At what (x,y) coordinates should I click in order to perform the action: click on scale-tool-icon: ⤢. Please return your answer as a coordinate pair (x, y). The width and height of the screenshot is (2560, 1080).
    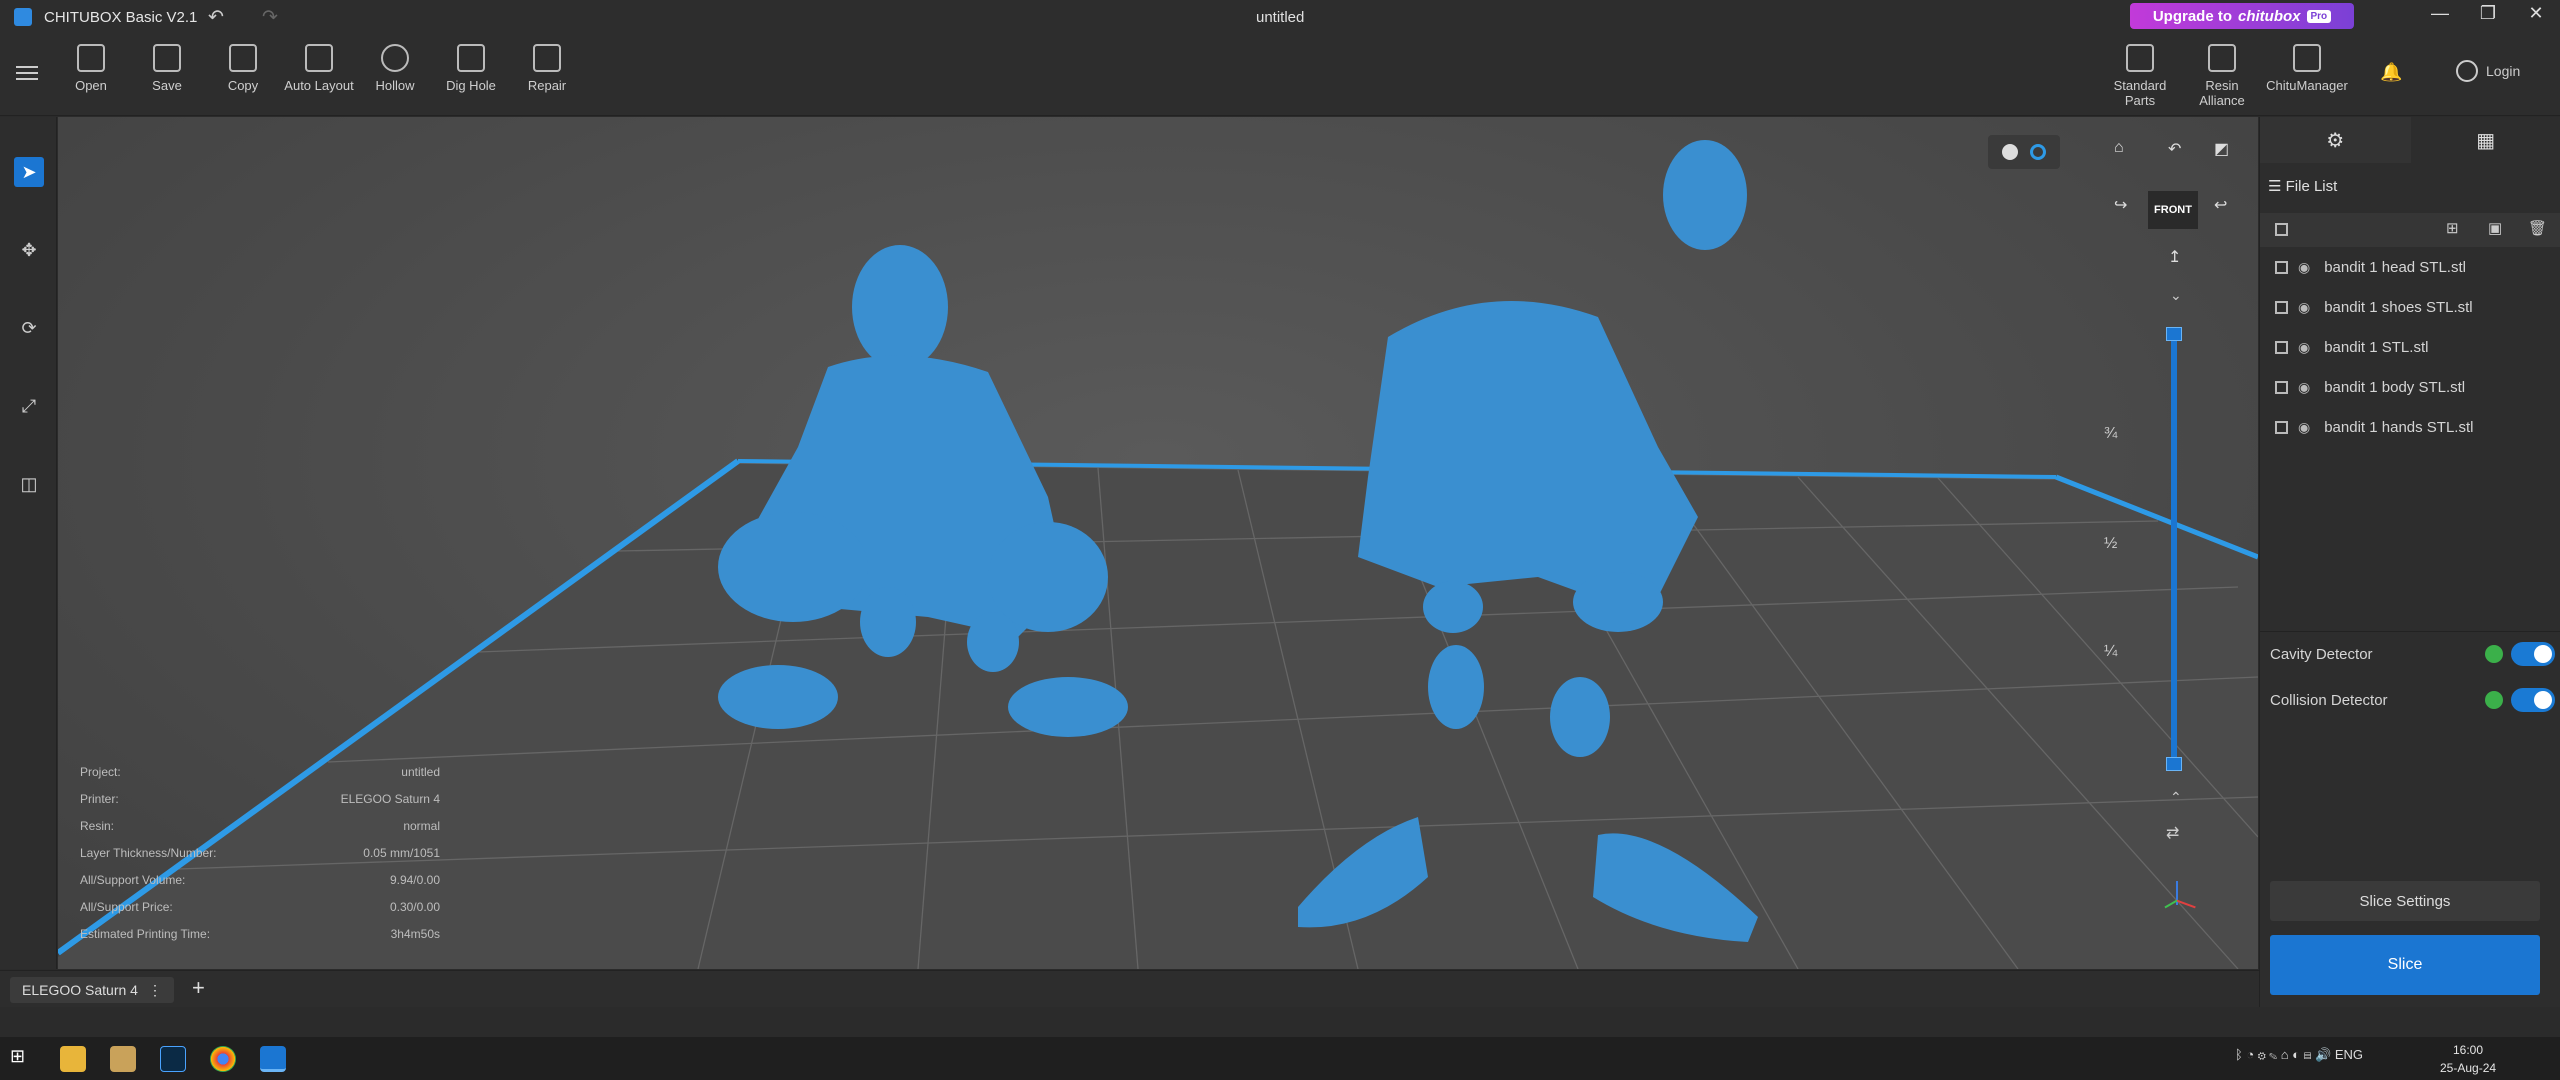
    Looking at the image, I should click on (29, 406).